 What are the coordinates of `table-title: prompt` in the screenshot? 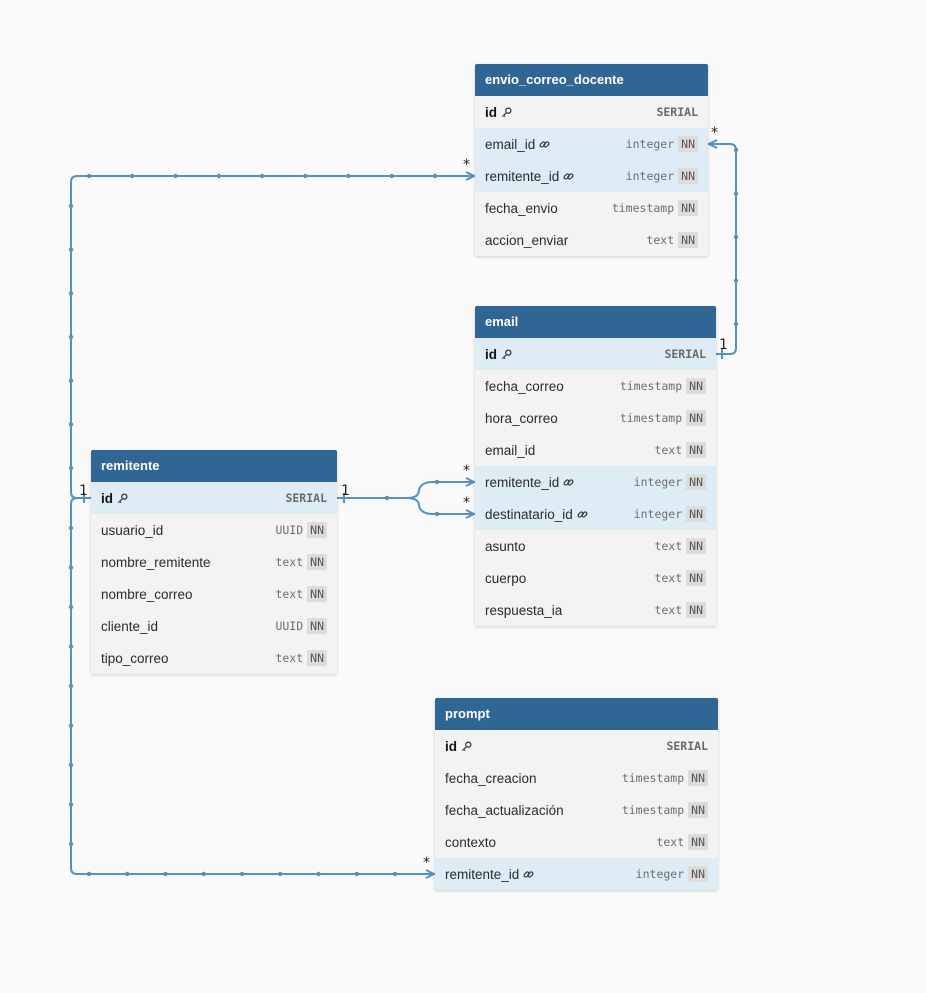 It's located at (576, 714).